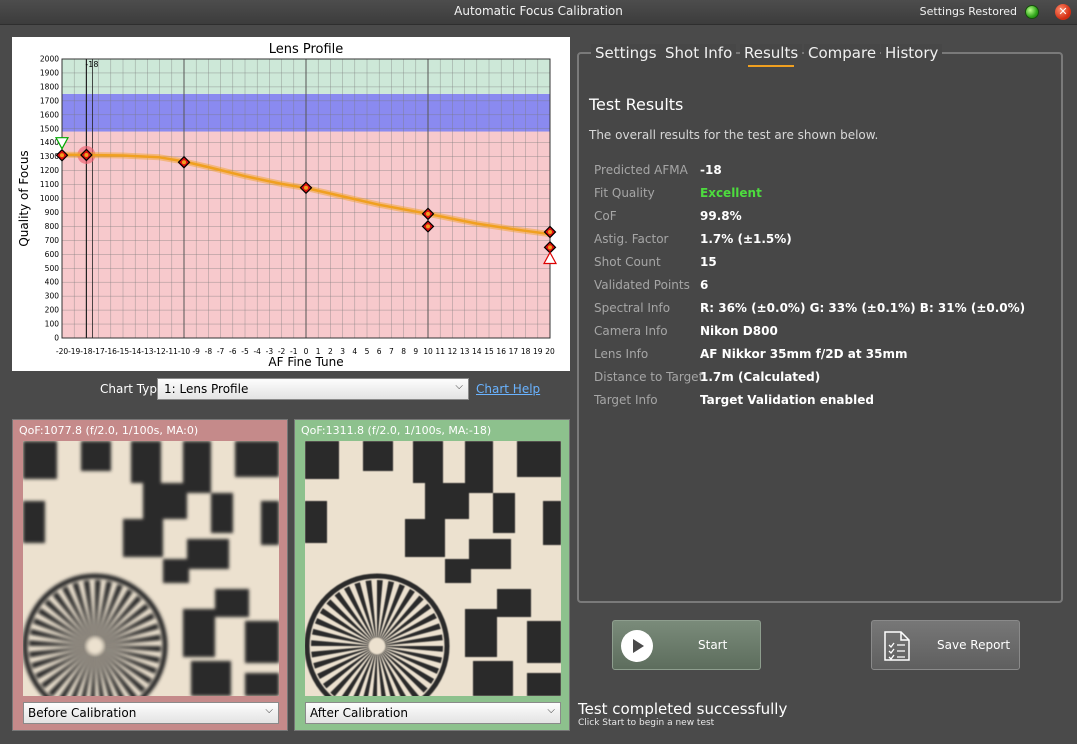 The height and width of the screenshot is (744, 1077). I want to click on x-tick-label: -6, so click(233, 351).